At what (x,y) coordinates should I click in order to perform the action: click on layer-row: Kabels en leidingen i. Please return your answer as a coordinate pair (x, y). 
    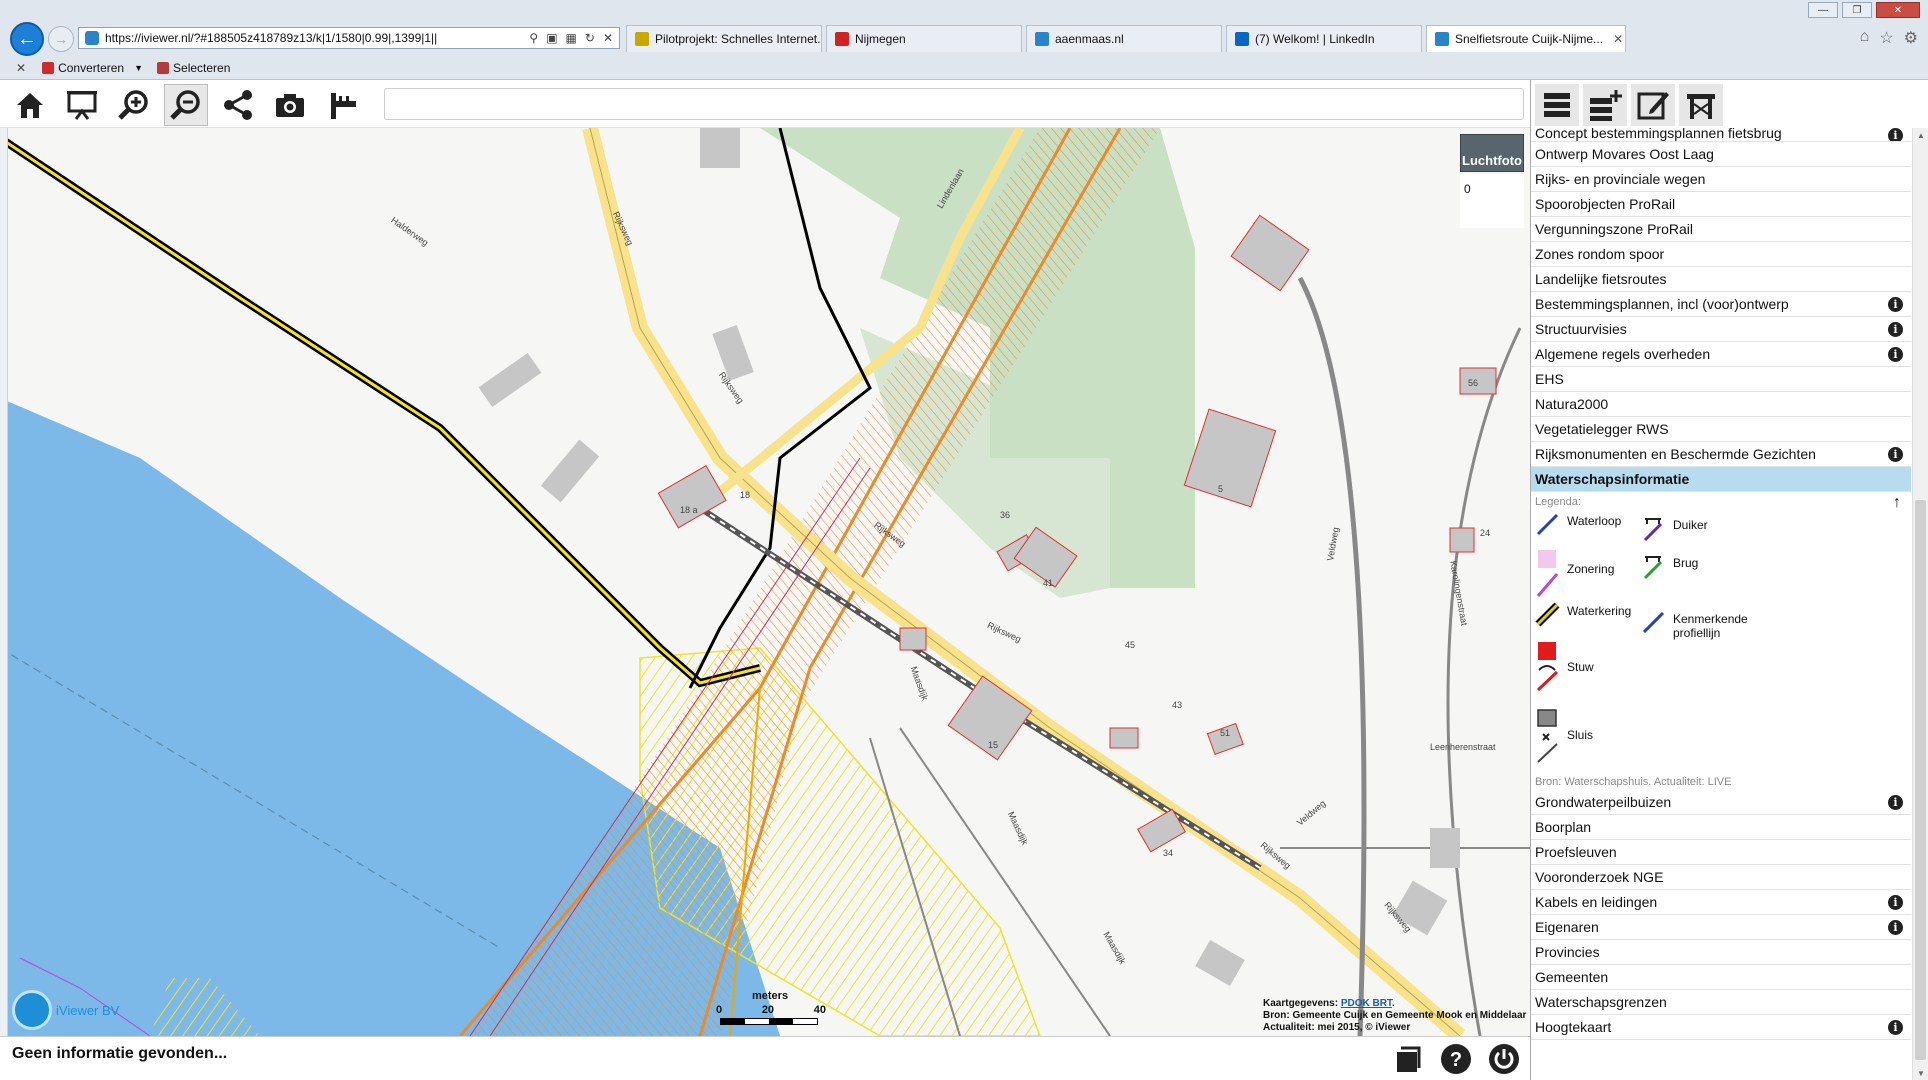
    Looking at the image, I should click on (1721, 902).